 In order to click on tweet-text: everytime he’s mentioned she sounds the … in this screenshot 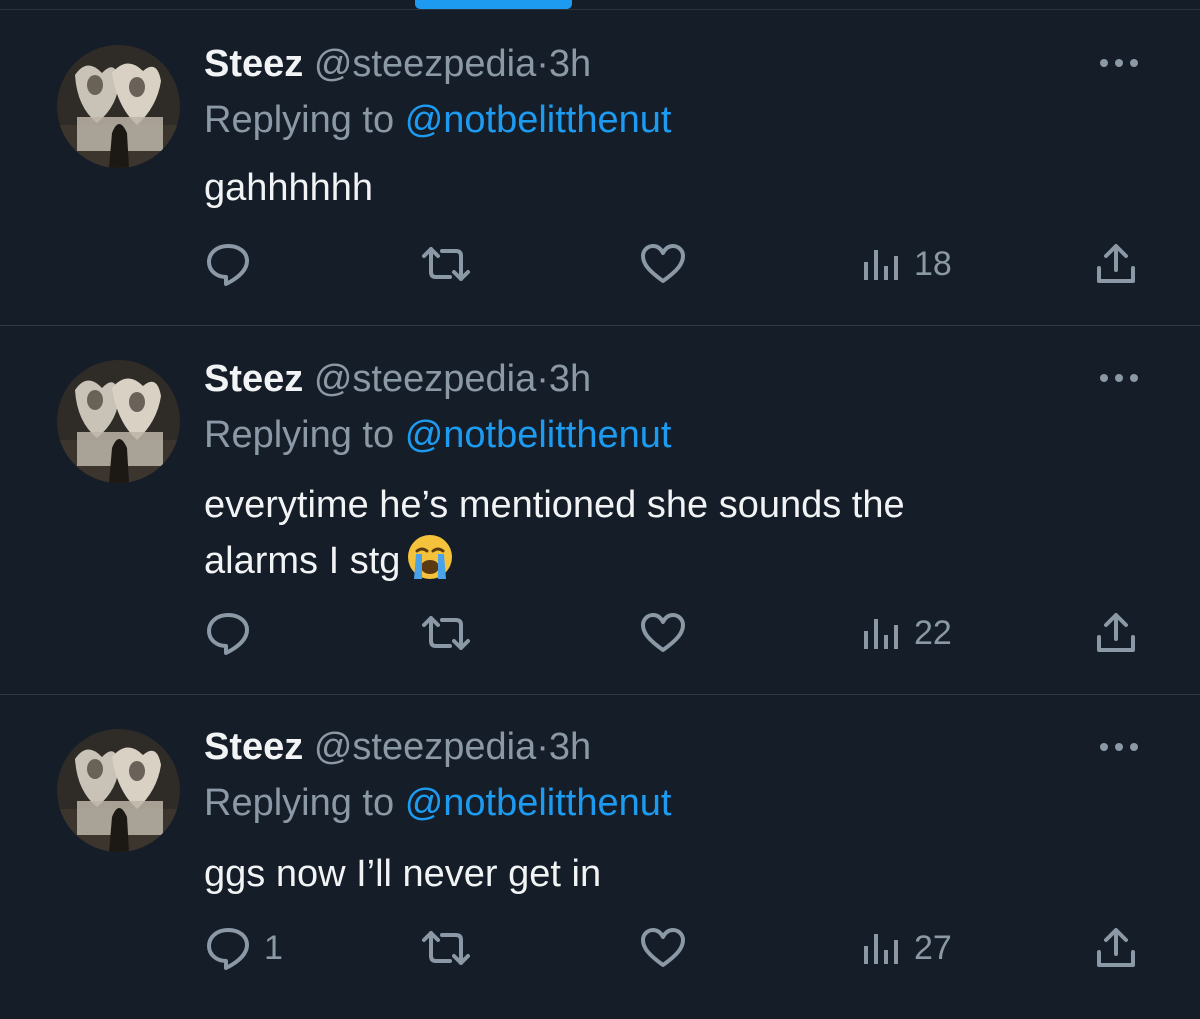, I will do `click(654, 533)`.